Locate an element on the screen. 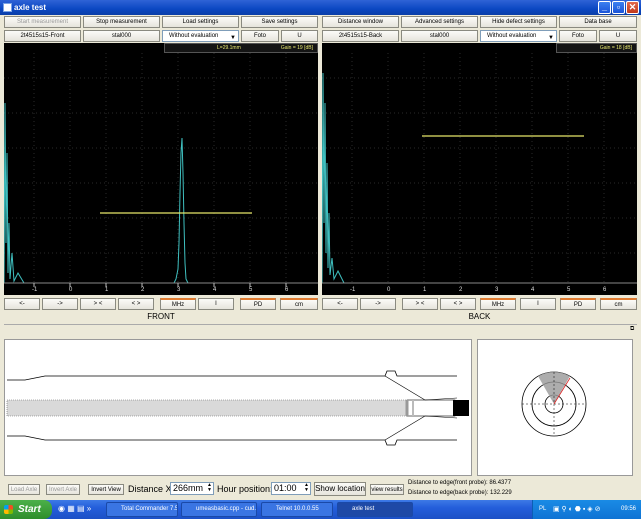 The height and width of the screenshot is (519, 641). front-tick-label: 5 is located at coordinates (251, 290).